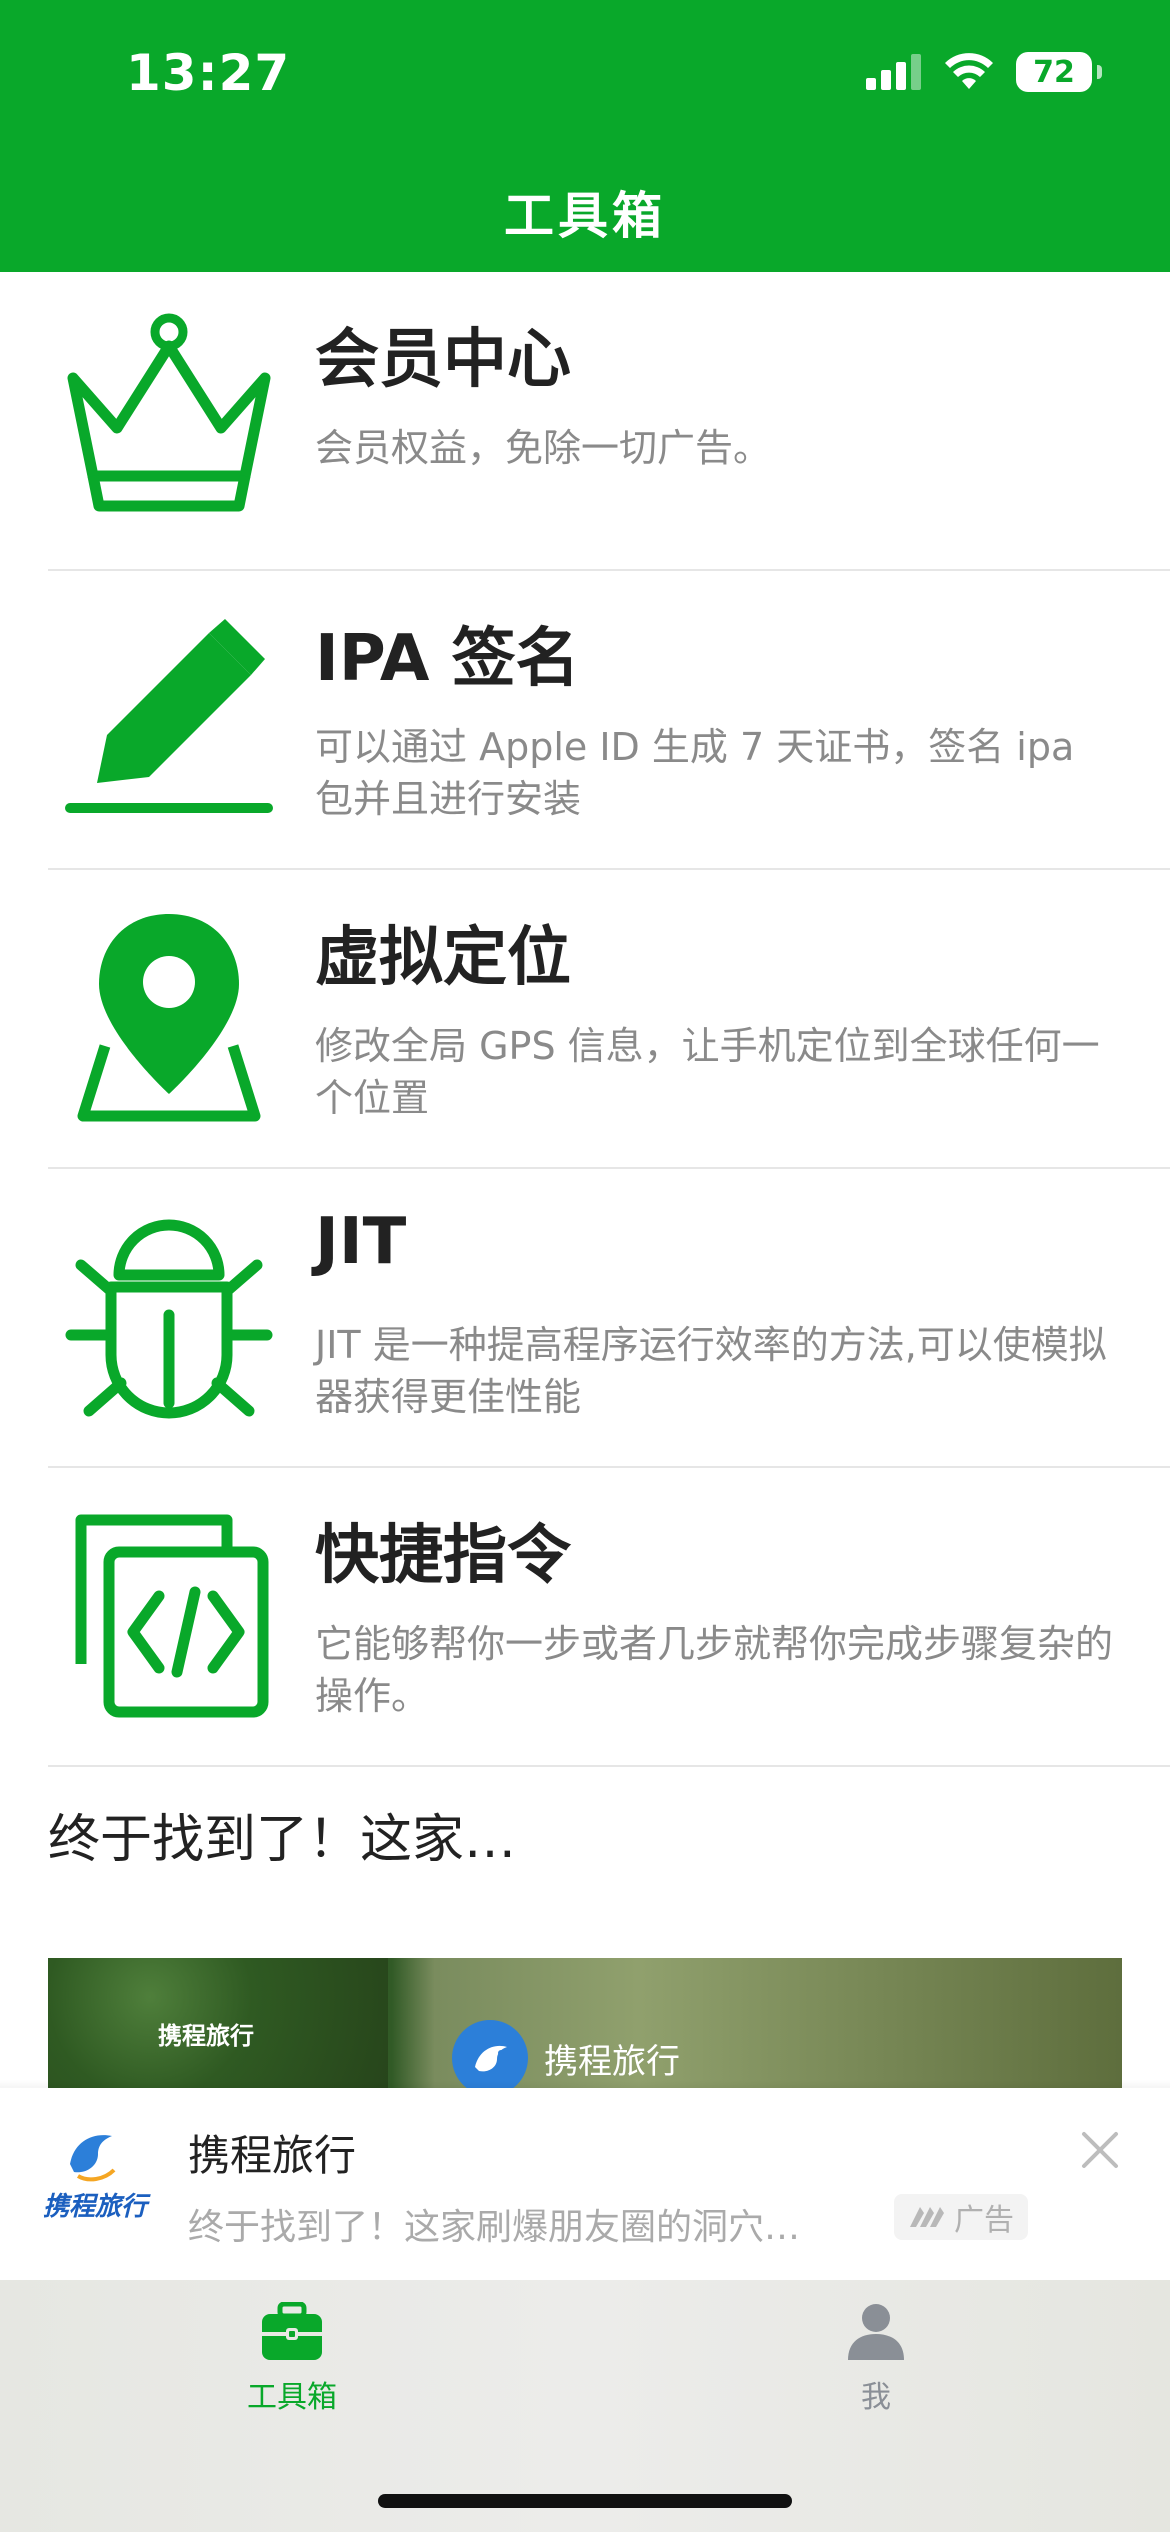 The image size is (1170, 2532). Describe the element at coordinates (443, 958) in the screenshot. I see `tool-title: 虚拟定位` at that location.